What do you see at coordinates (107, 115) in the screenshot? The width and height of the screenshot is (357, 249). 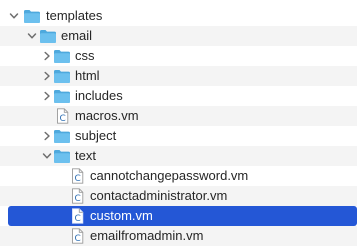 I see `tree-item-label: macros.vm` at bounding box center [107, 115].